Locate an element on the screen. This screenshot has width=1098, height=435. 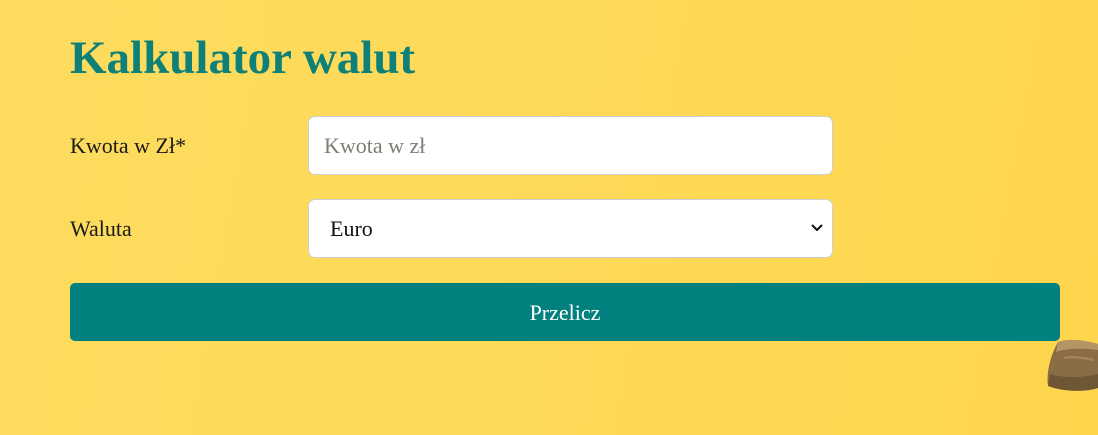
amount-input is located at coordinates (570, 145).